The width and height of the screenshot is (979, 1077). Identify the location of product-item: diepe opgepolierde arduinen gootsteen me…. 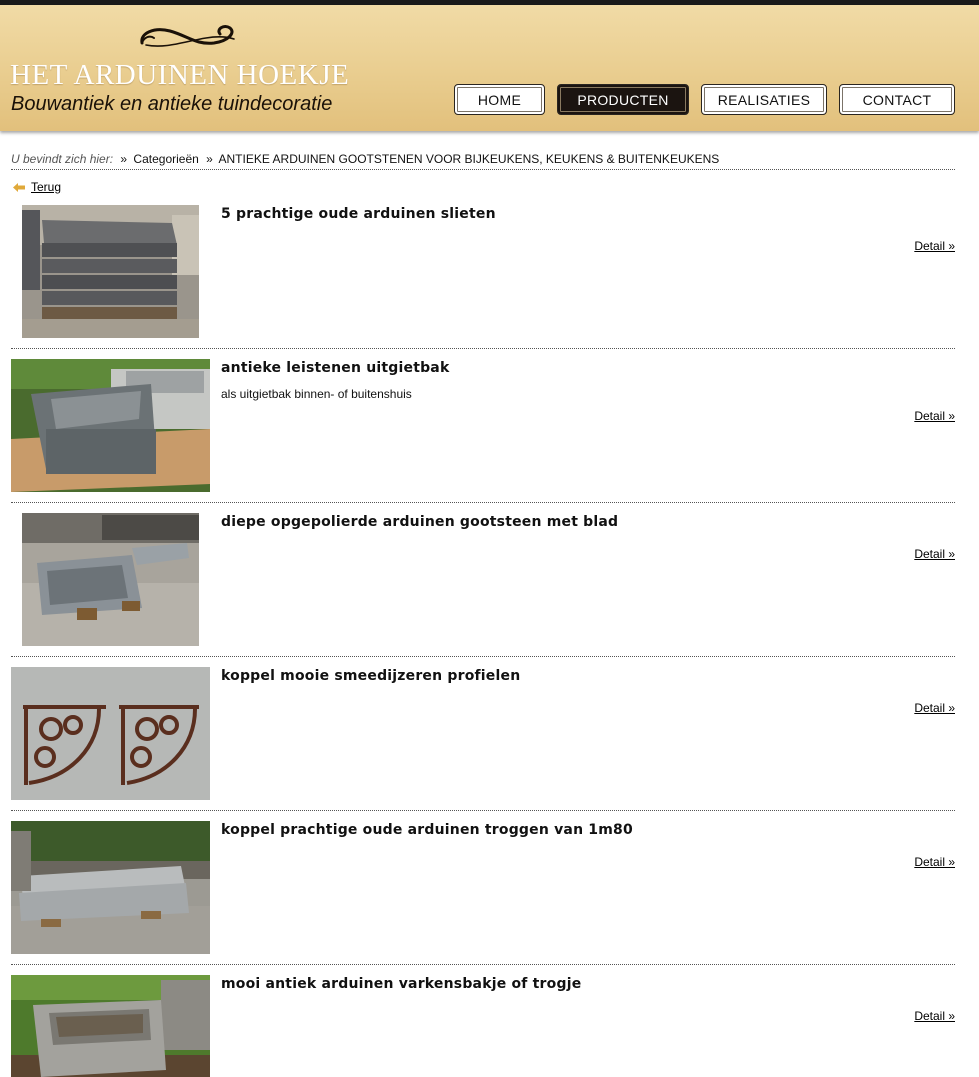
(483, 585).